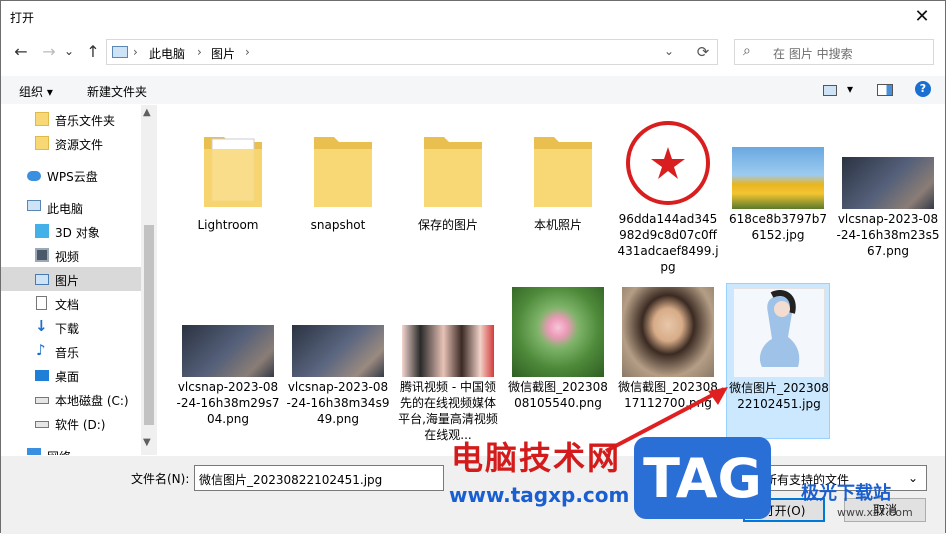  I want to click on file-item-saved-pictures: 保存的图片, so click(448, 189).